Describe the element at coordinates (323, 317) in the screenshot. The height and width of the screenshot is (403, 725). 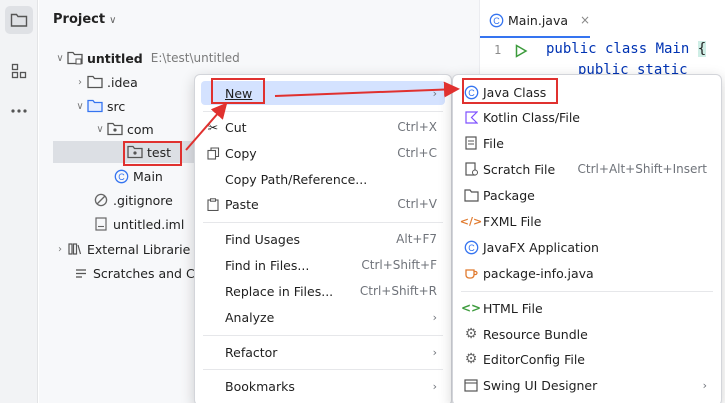
I see `menu-item-analyze: Analyze ›` at that location.